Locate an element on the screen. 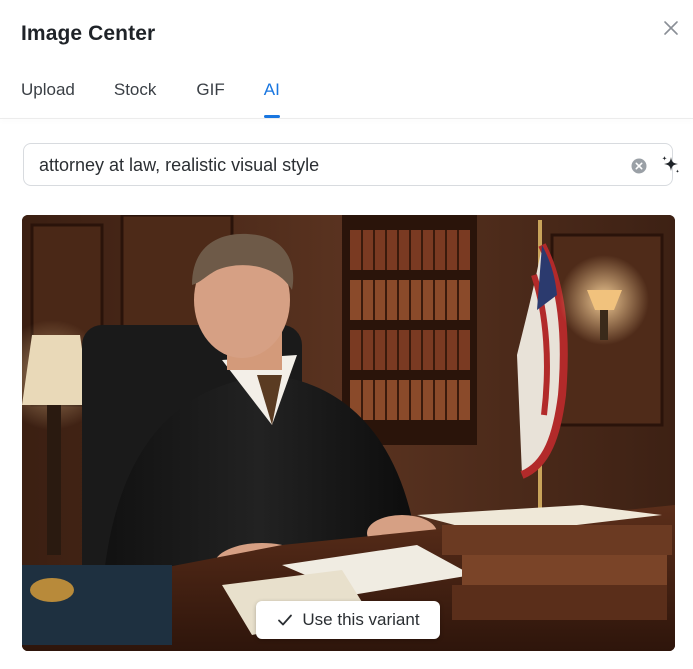 This screenshot has height=669, width=693. sparkle-icon is located at coordinates (671, 165).